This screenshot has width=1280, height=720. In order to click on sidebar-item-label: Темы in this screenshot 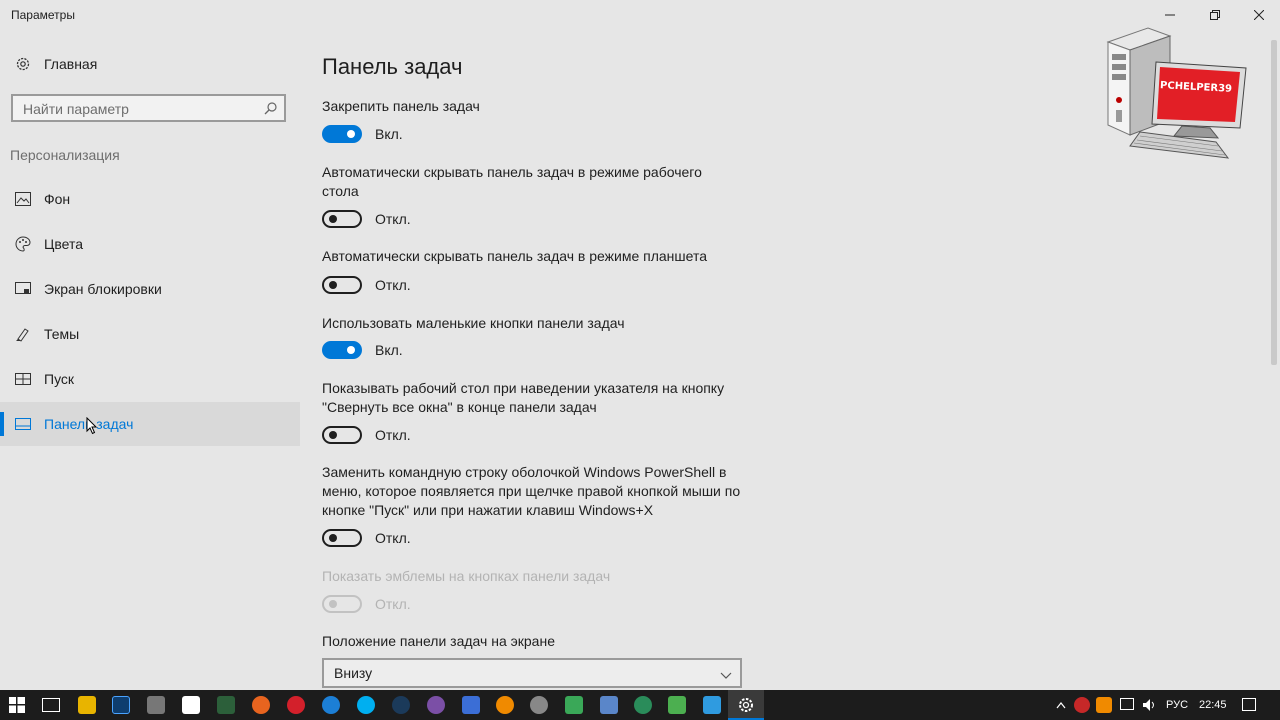, I will do `click(62, 334)`.